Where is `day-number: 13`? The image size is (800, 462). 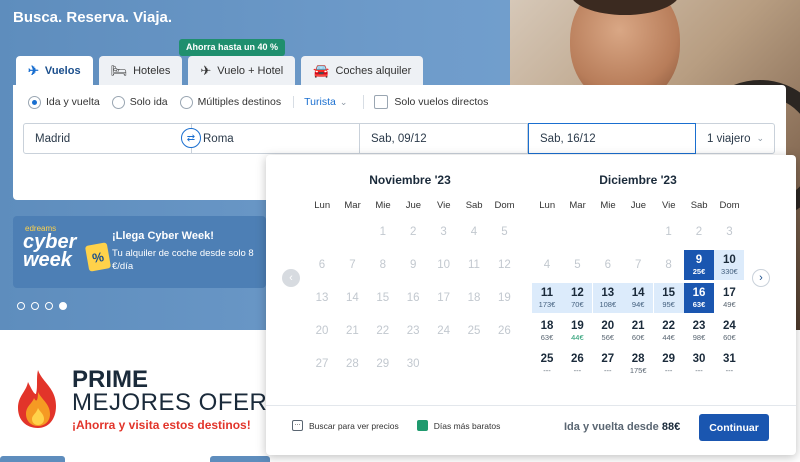
day-number: 13 is located at coordinates (322, 298).